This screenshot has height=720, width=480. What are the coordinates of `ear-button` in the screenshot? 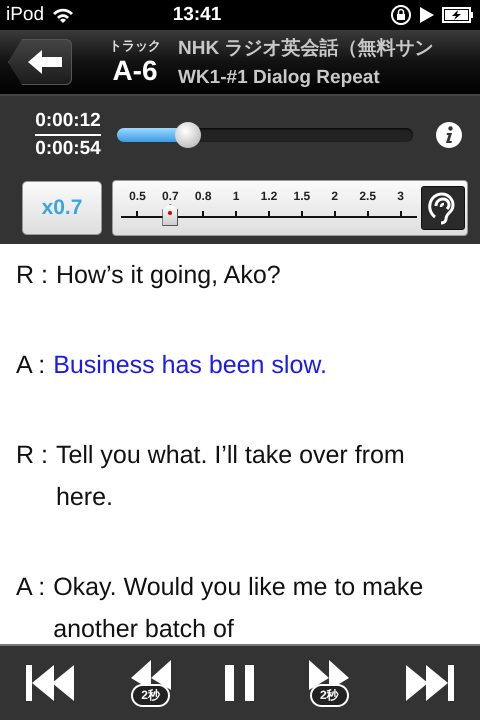 It's located at (443, 208).